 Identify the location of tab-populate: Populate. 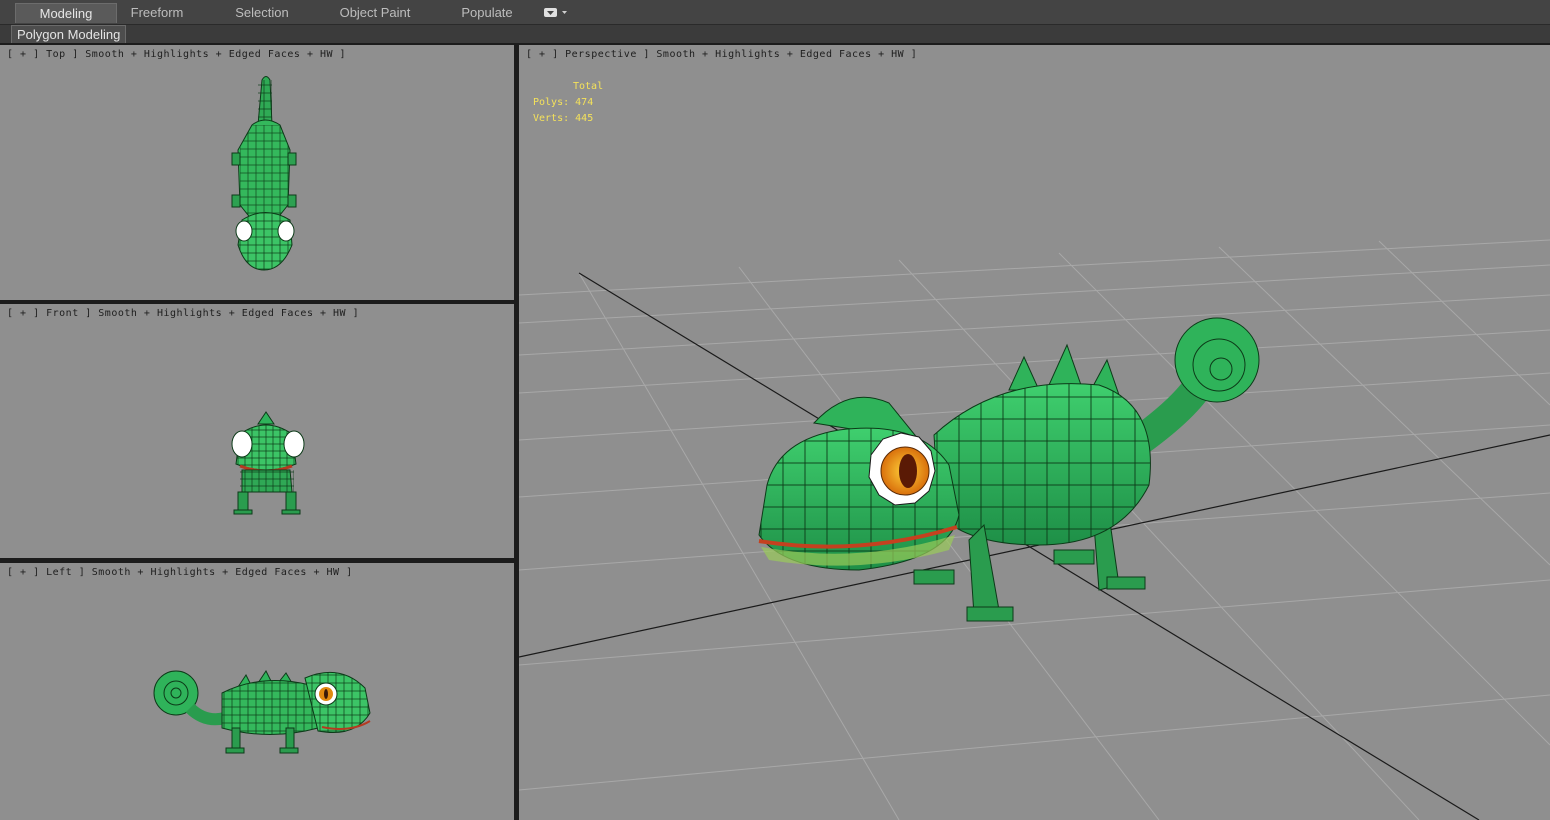
(487, 13).